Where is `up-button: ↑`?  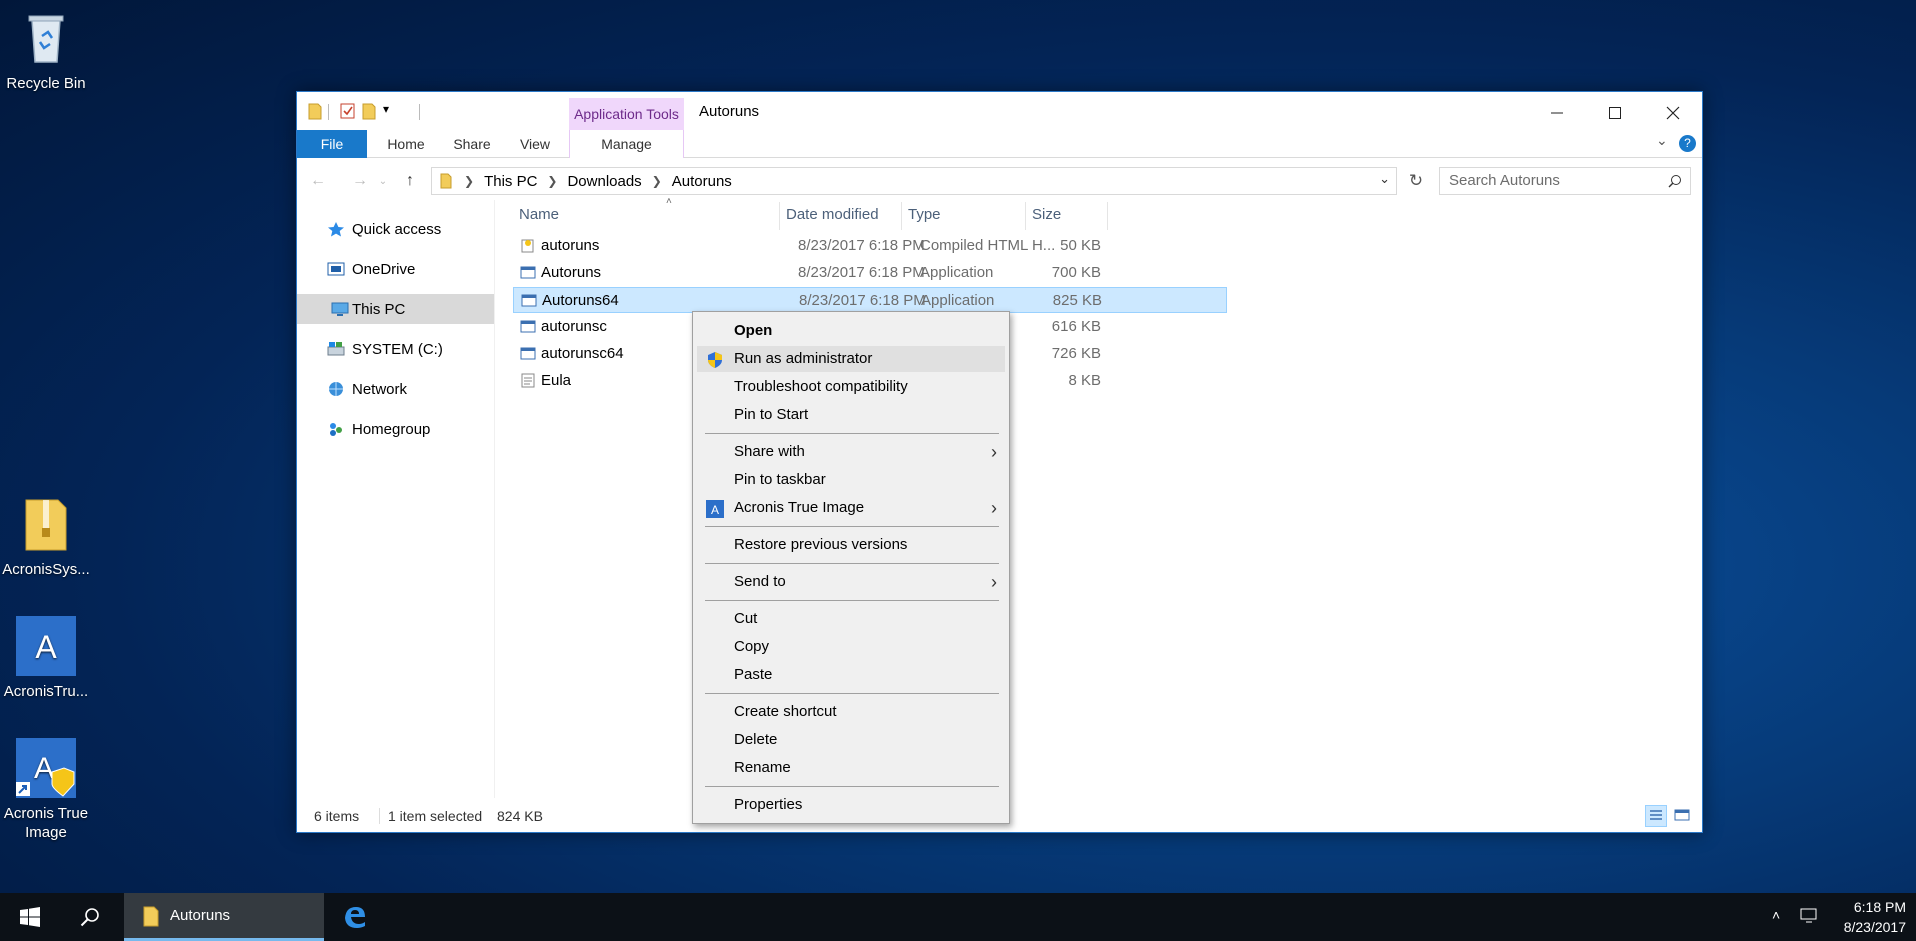 up-button: ↑ is located at coordinates (410, 181).